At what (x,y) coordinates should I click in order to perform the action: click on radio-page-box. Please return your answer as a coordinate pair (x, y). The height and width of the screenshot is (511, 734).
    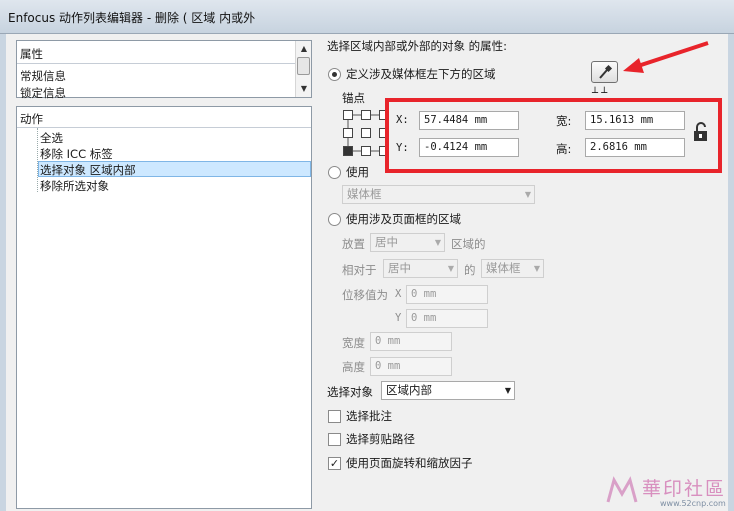
    Looking at the image, I should click on (334, 219).